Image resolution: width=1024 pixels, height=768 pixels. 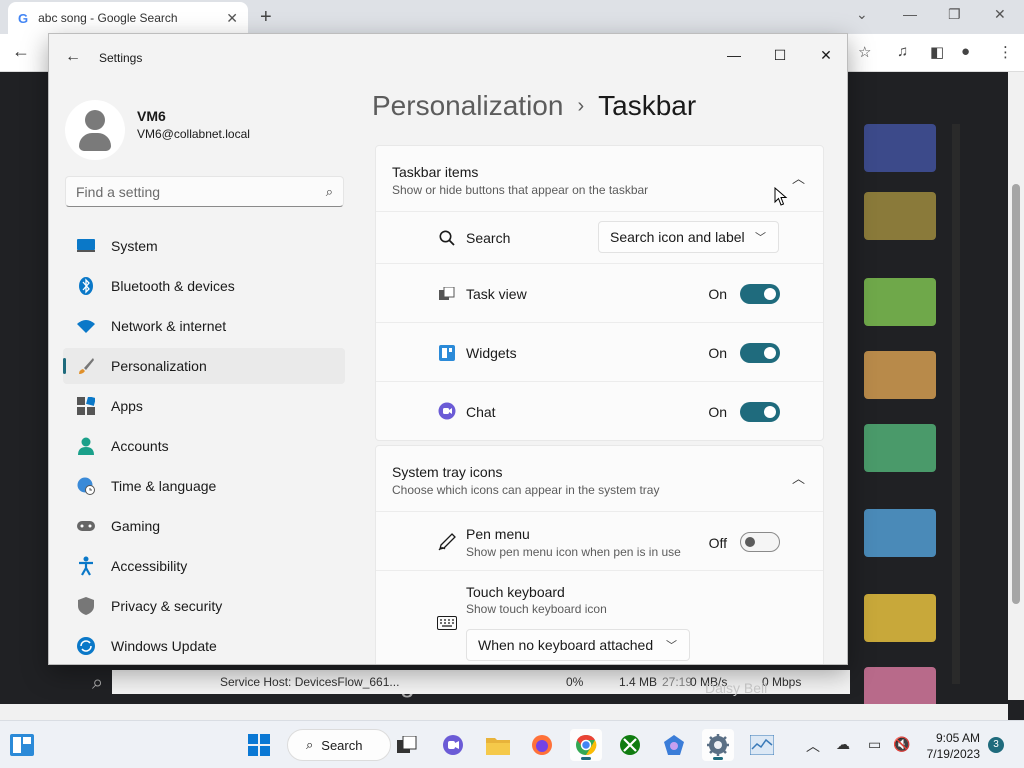 What do you see at coordinates (515, 592) in the screenshot?
I see `row-label: Touch keyboard` at bounding box center [515, 592].